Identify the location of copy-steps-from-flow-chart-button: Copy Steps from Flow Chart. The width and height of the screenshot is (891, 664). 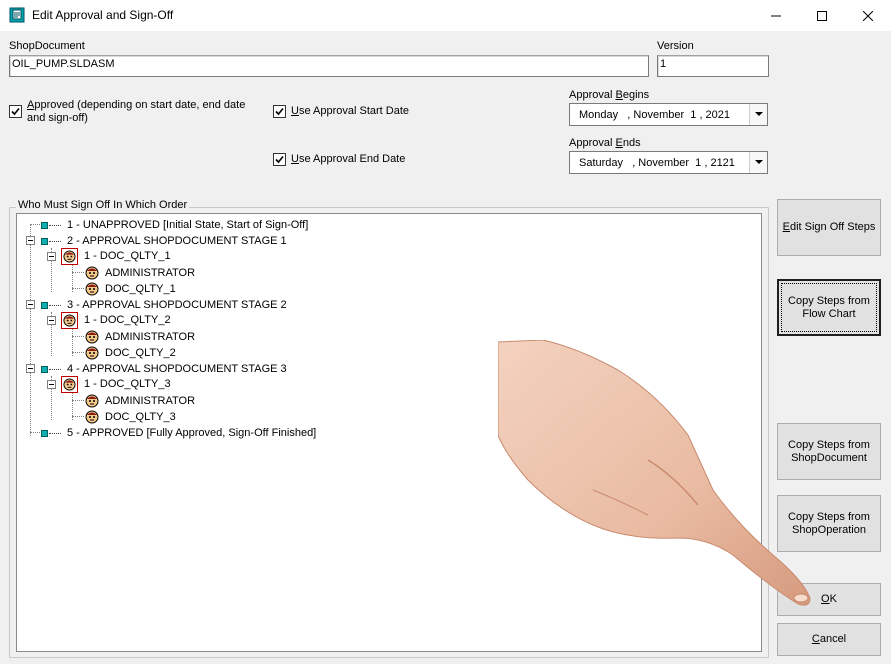
(829, 307).